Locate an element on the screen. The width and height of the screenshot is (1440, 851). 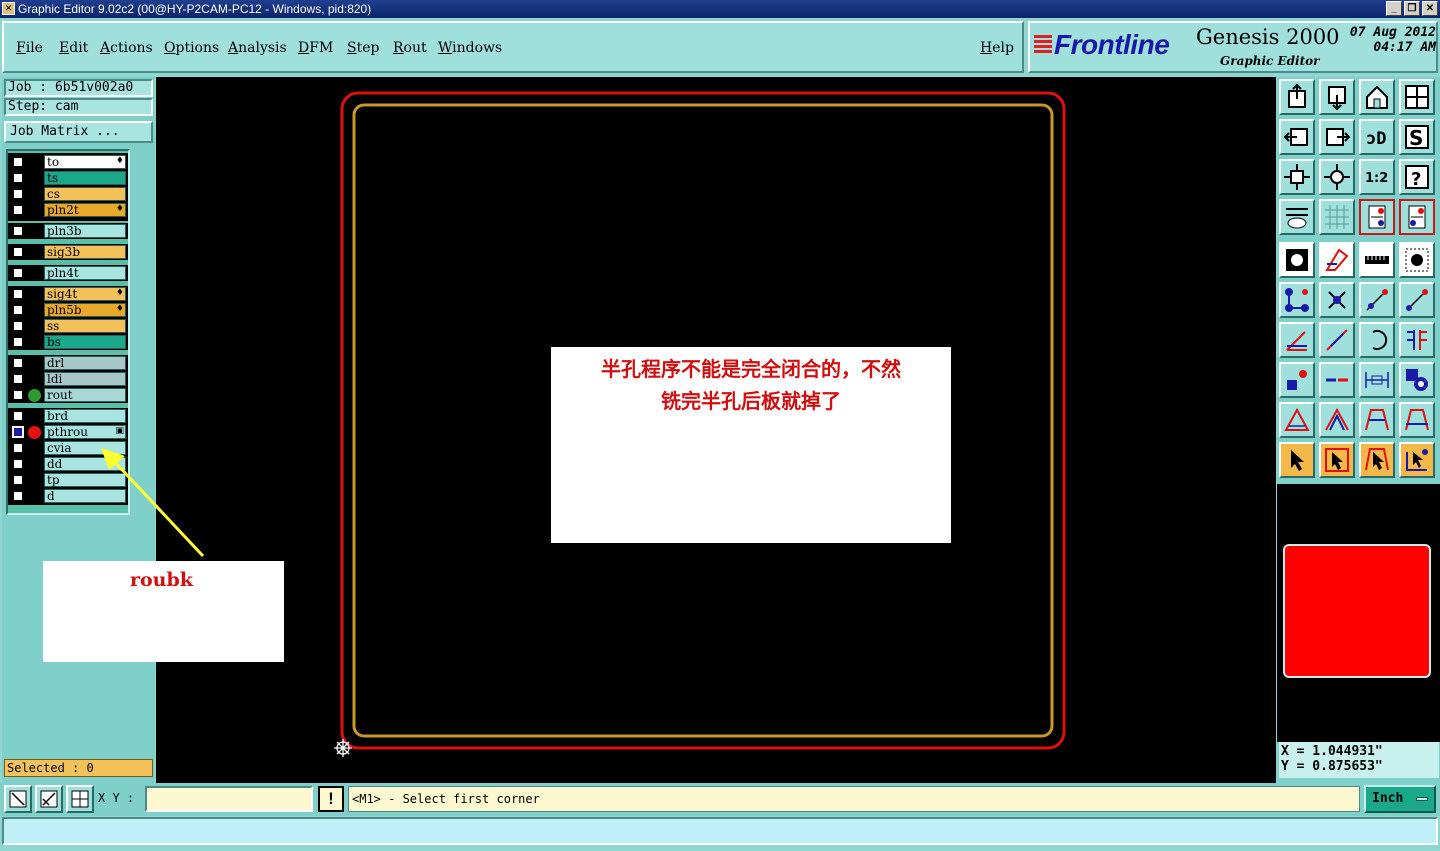
pointer-frame-icon is located at coordinates (1377, 460).